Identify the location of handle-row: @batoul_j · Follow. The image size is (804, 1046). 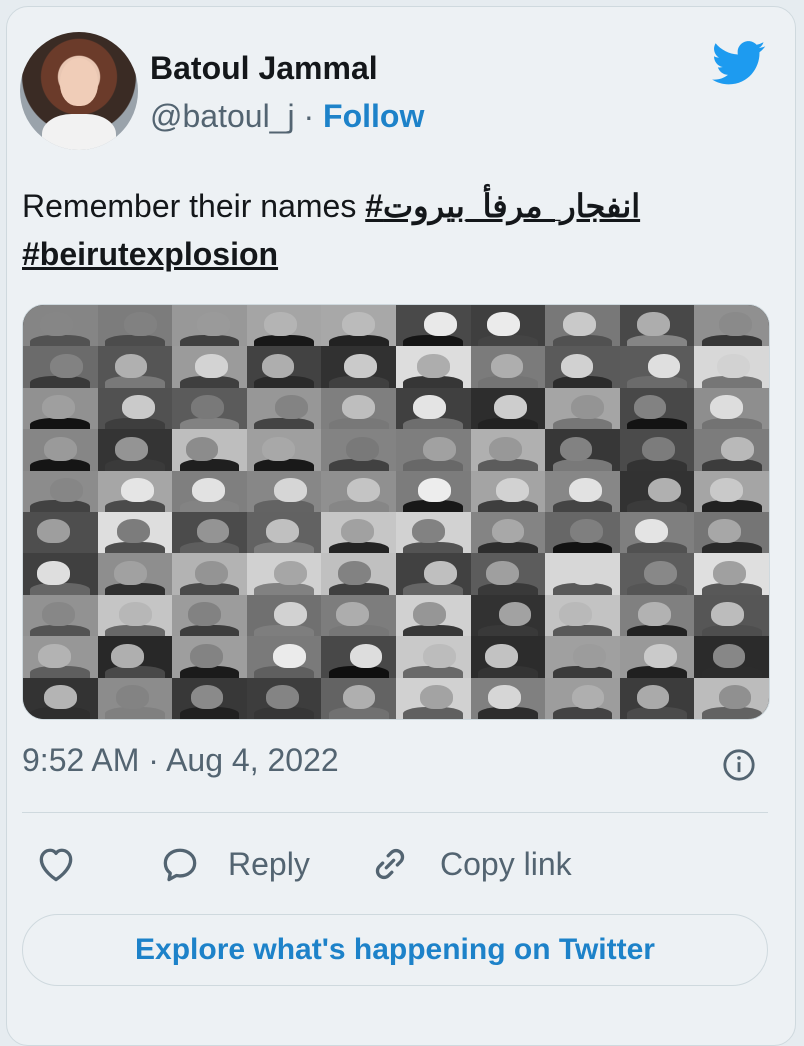
(287, 116).